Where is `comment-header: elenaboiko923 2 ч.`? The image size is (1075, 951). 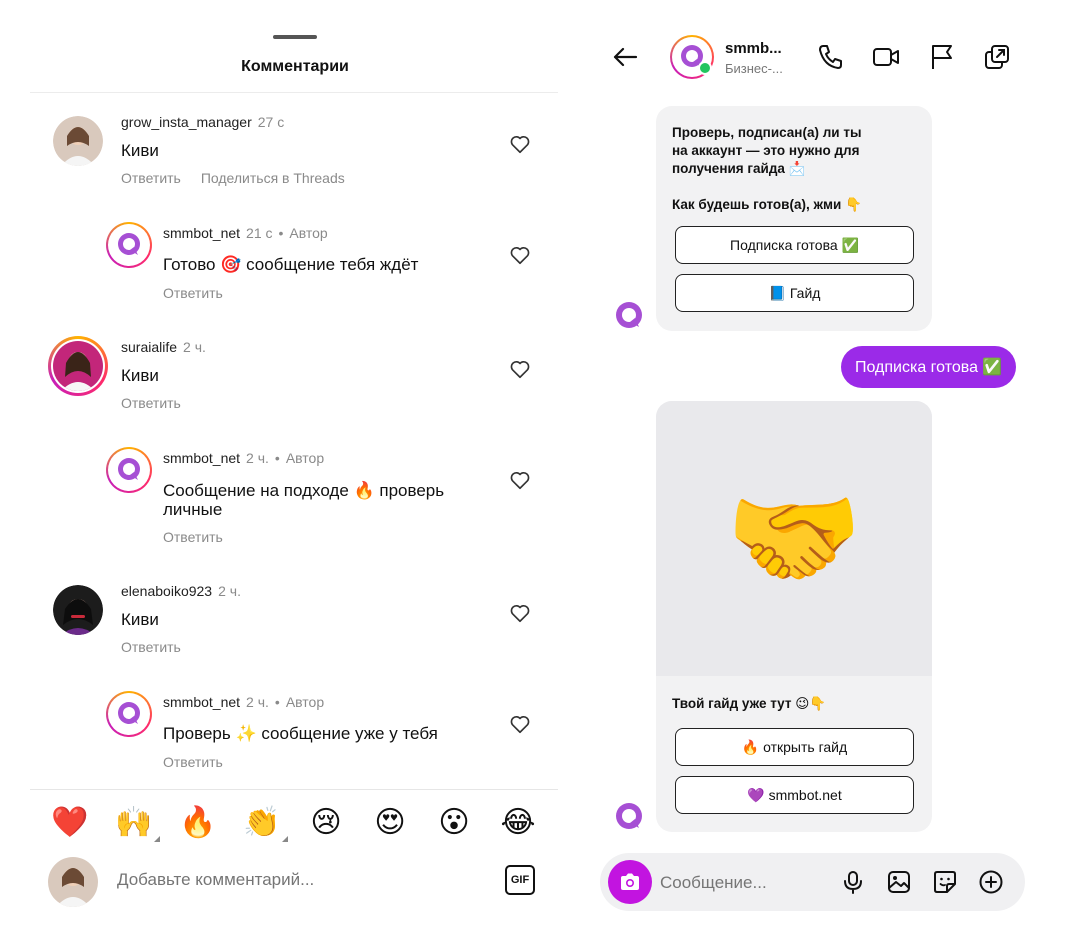 comment-header: elenaboiko923 2 ч. is located at coordinates (181, 591).